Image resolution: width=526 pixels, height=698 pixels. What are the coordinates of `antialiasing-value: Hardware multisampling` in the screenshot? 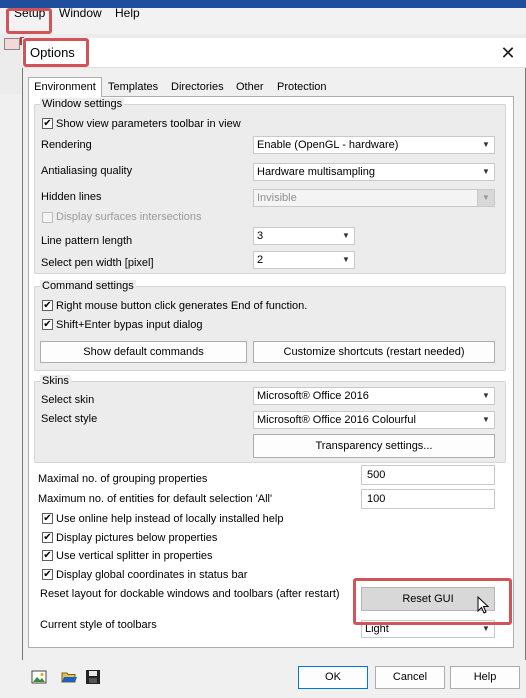 It's located at (316, 172).